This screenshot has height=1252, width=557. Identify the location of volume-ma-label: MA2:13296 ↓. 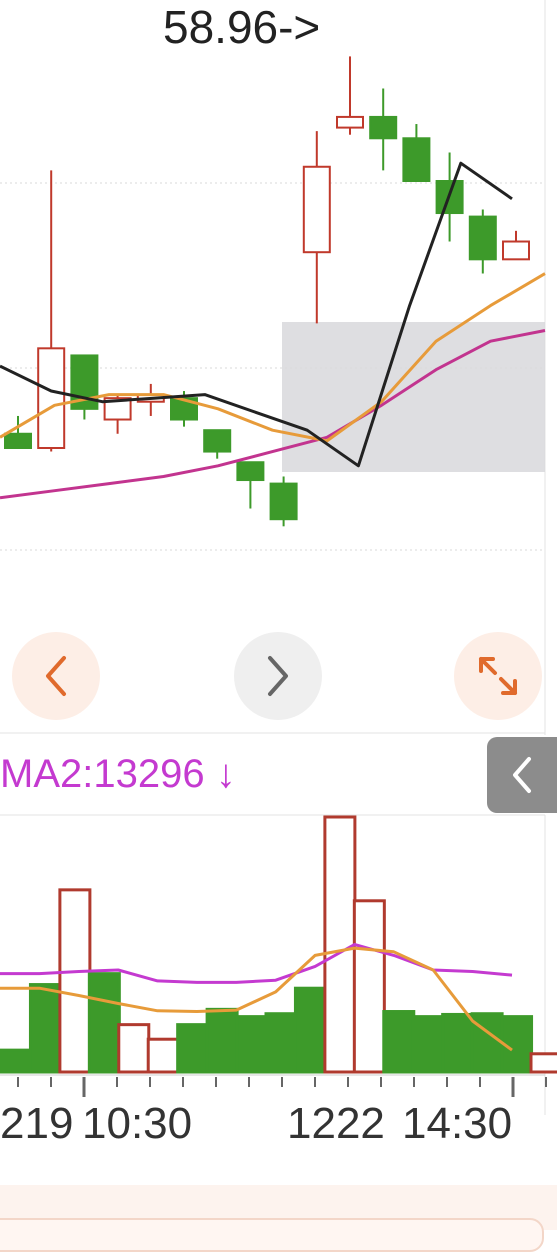
(118, 774).